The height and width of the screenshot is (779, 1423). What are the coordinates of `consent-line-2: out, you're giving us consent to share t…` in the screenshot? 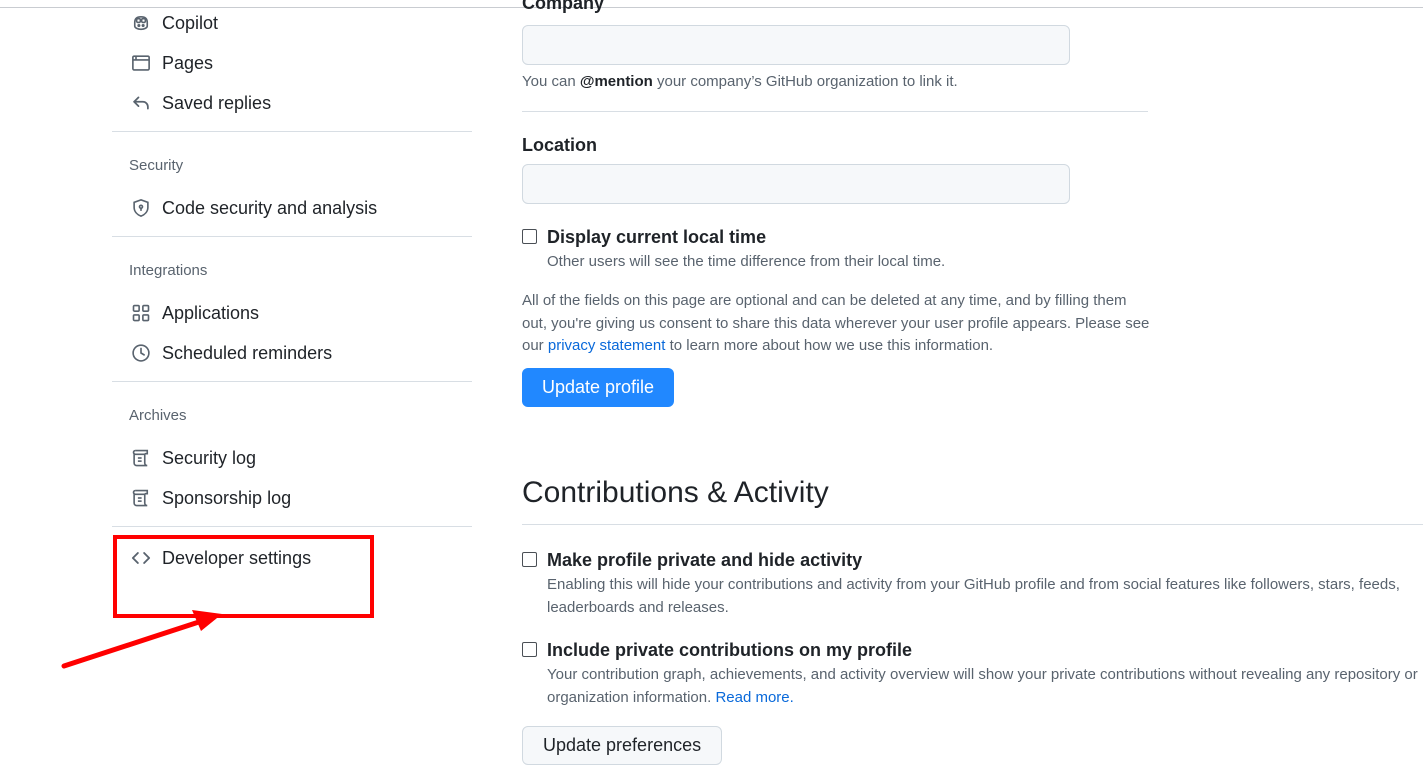 It's located at (836, 323).